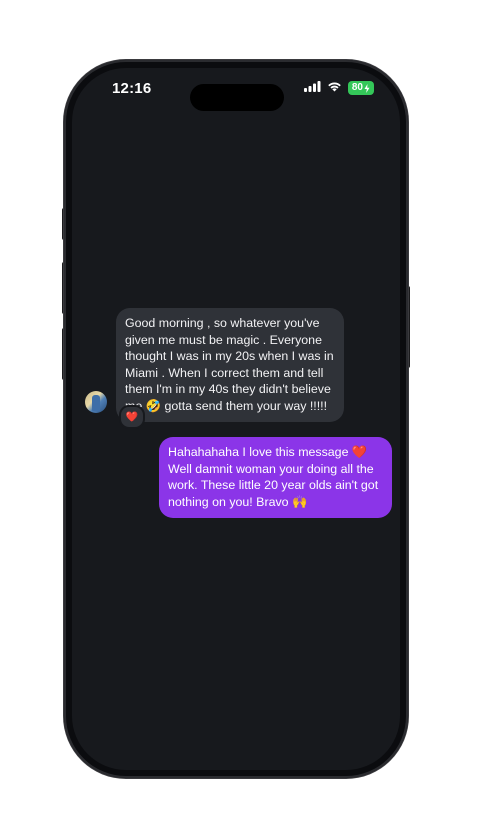 The width and height of the screenshot is (480, 833). I want to click on battery-icon: 80, so click(360, 88).